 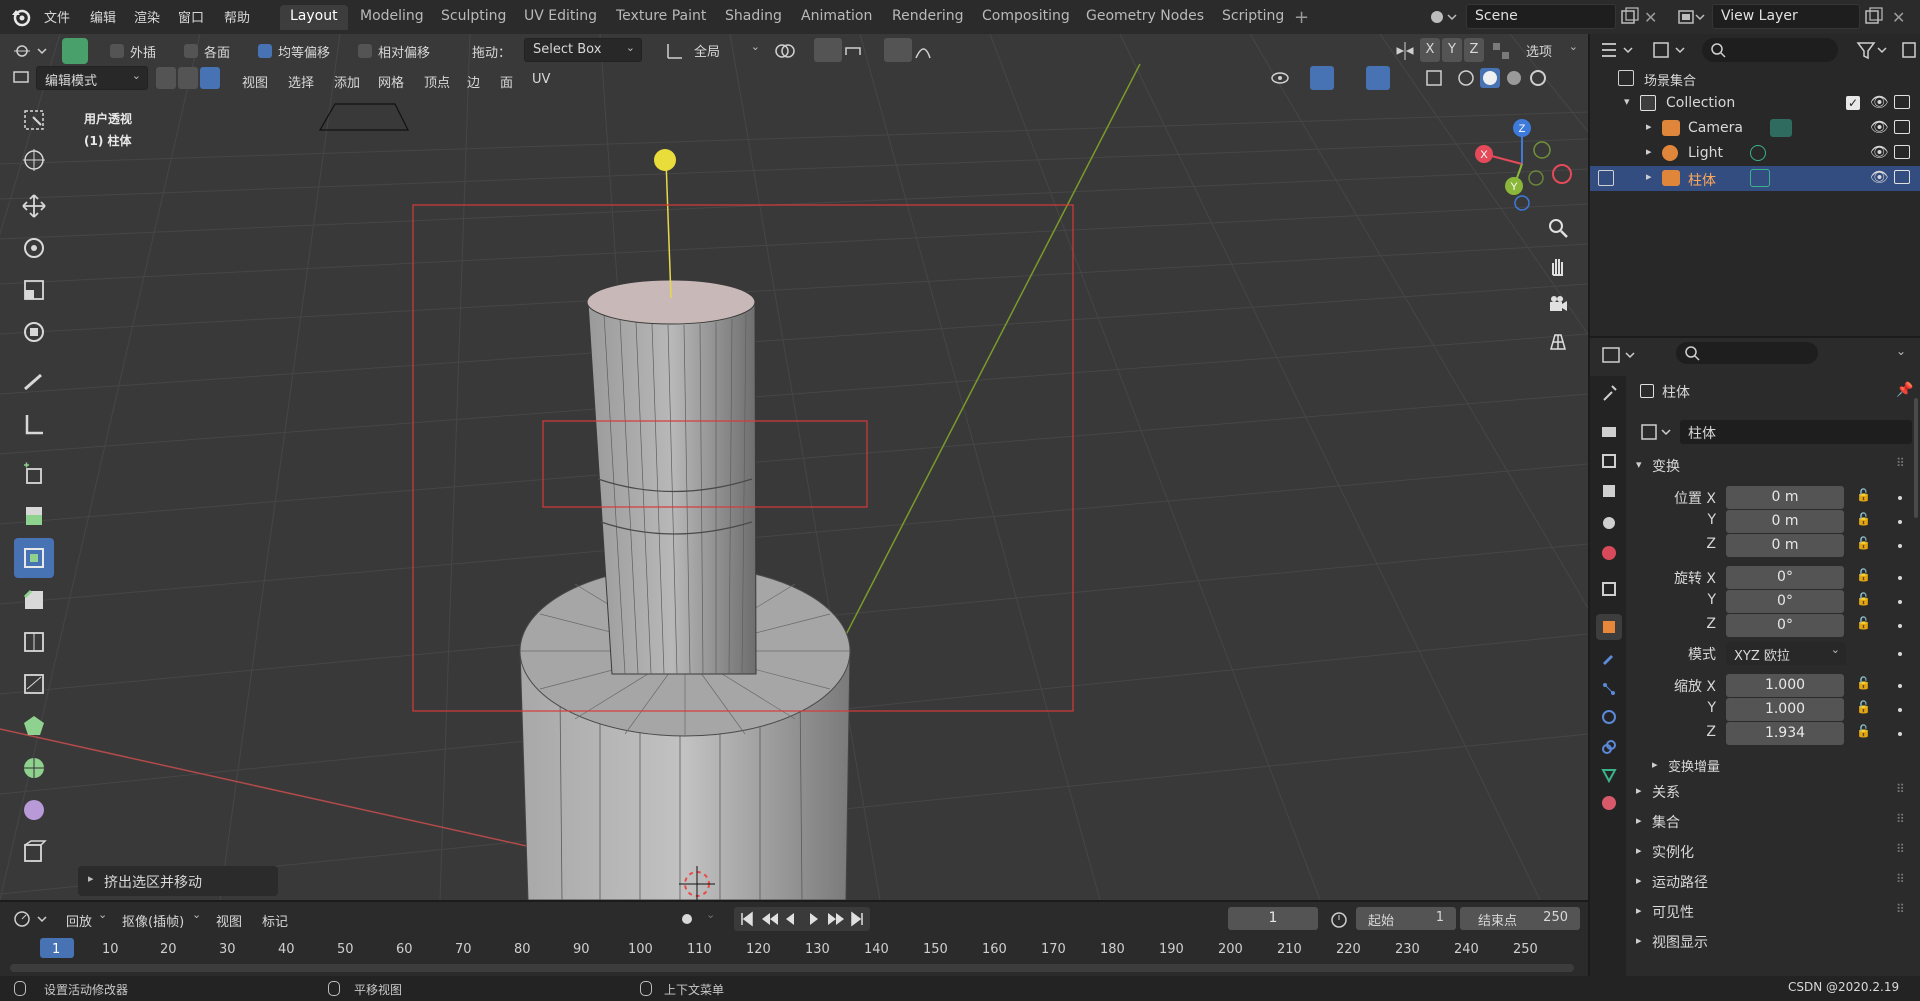 I want to click on material-shading-icon, so click(x=1514, y=78).